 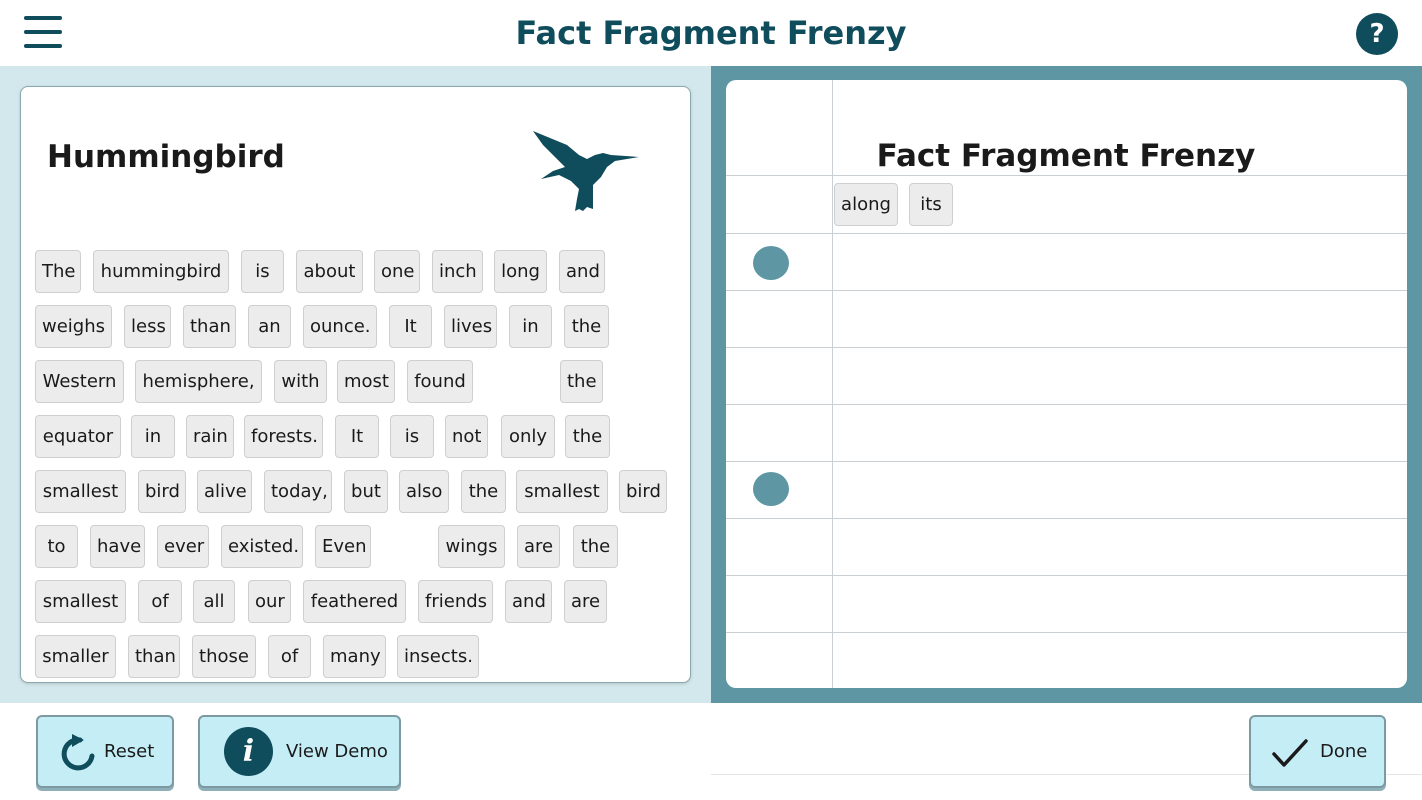 What do you see at coordinates (283, 436) in the screenshot?
I see `word-chip: forests.` at bounding box center [283, 436].